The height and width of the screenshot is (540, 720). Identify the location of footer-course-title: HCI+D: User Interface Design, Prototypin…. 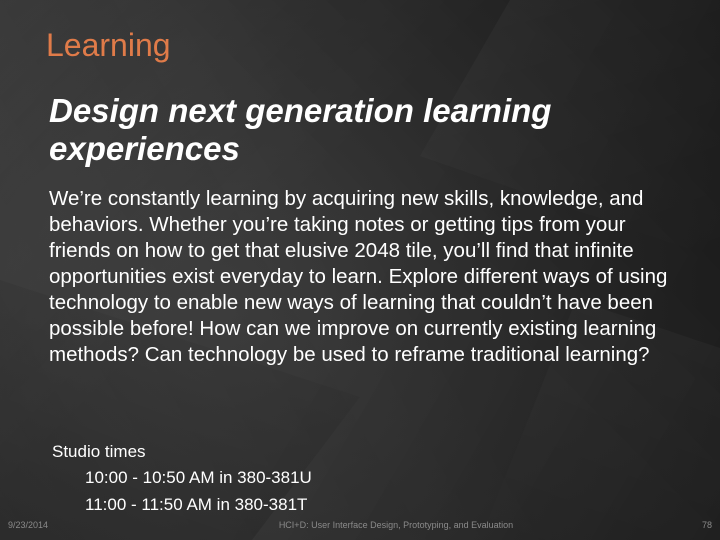
(396, 525).